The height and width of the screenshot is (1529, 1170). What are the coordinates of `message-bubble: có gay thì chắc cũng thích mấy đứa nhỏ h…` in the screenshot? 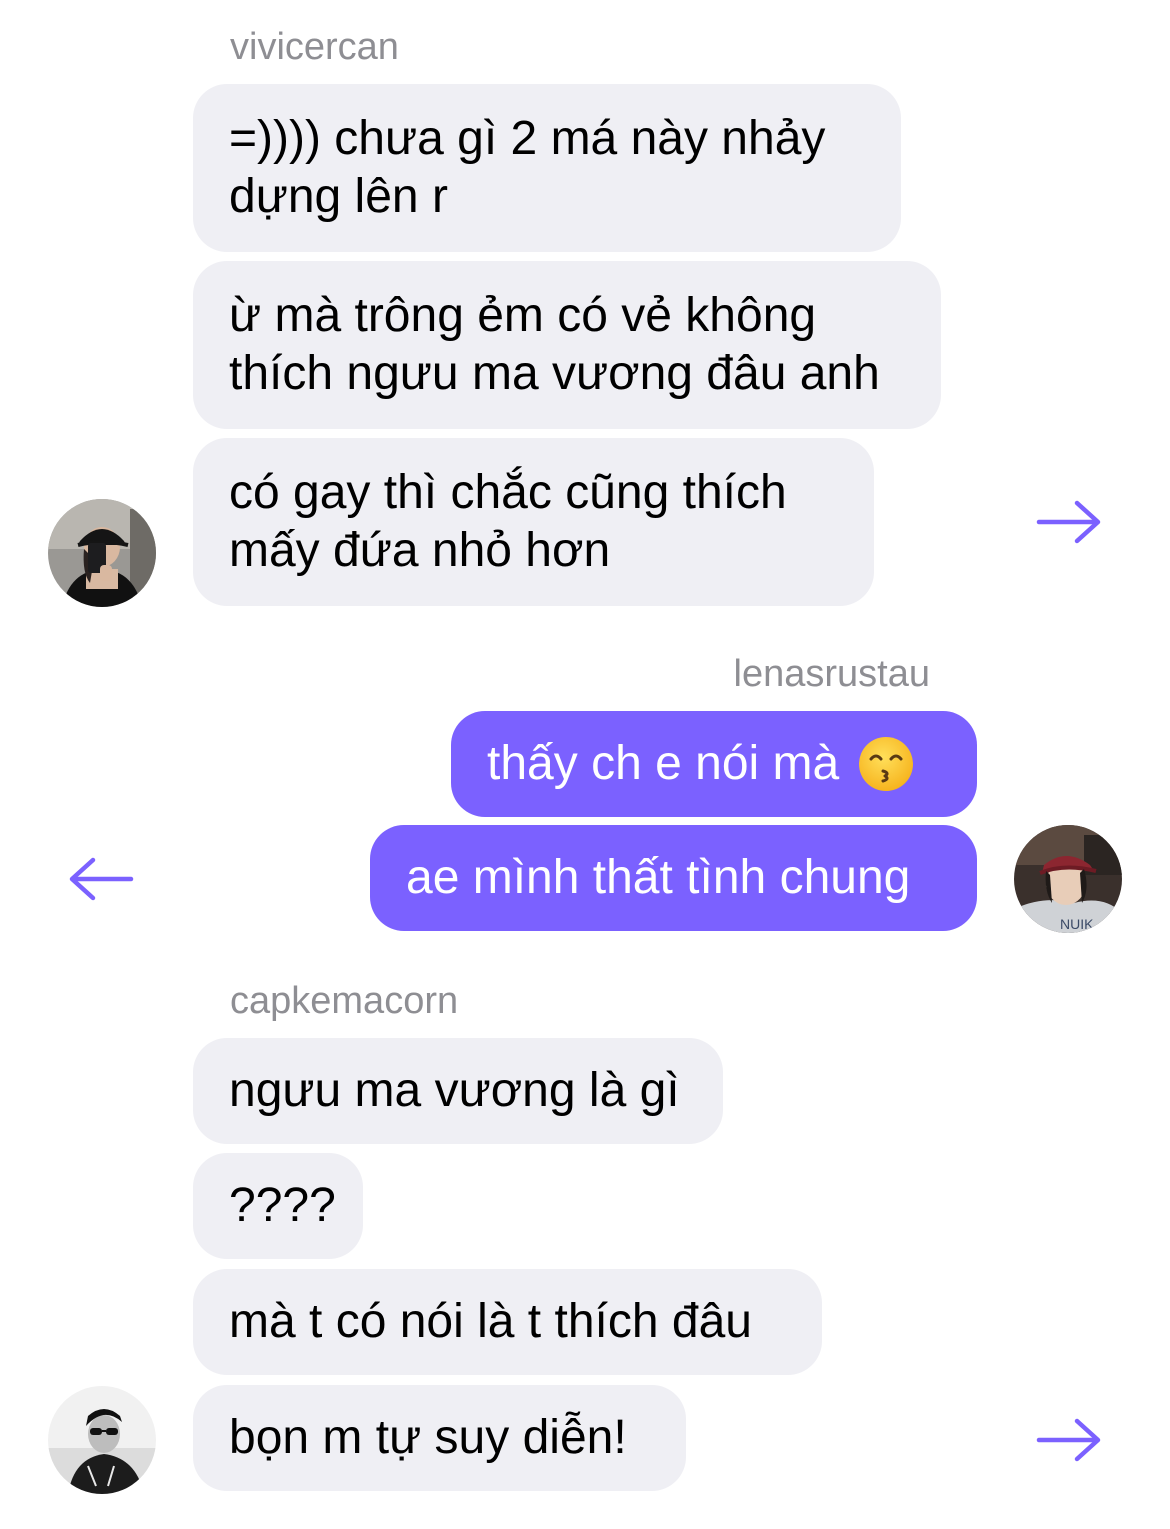 It's located at (533, 522).